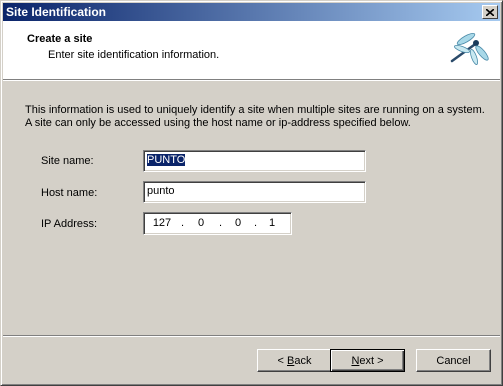 The height and width of the screenshot is (386, 503). Describe the element at coordinates (69, 224) in the screenshot. I see `ip-address-label: IP Address:` at that location.